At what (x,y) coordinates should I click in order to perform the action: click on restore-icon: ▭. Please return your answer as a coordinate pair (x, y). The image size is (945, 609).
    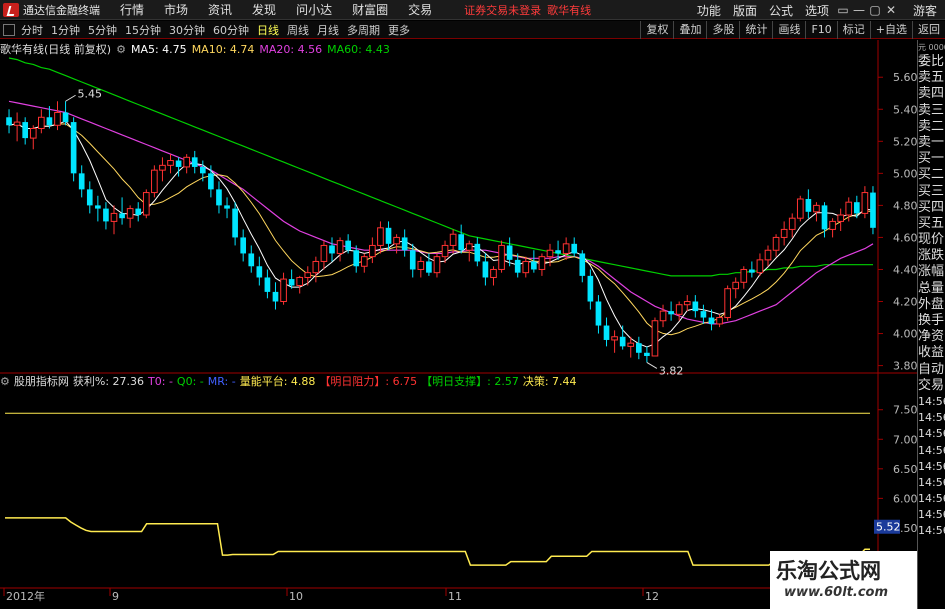
    Looking at the image, I should click on (843, 10).